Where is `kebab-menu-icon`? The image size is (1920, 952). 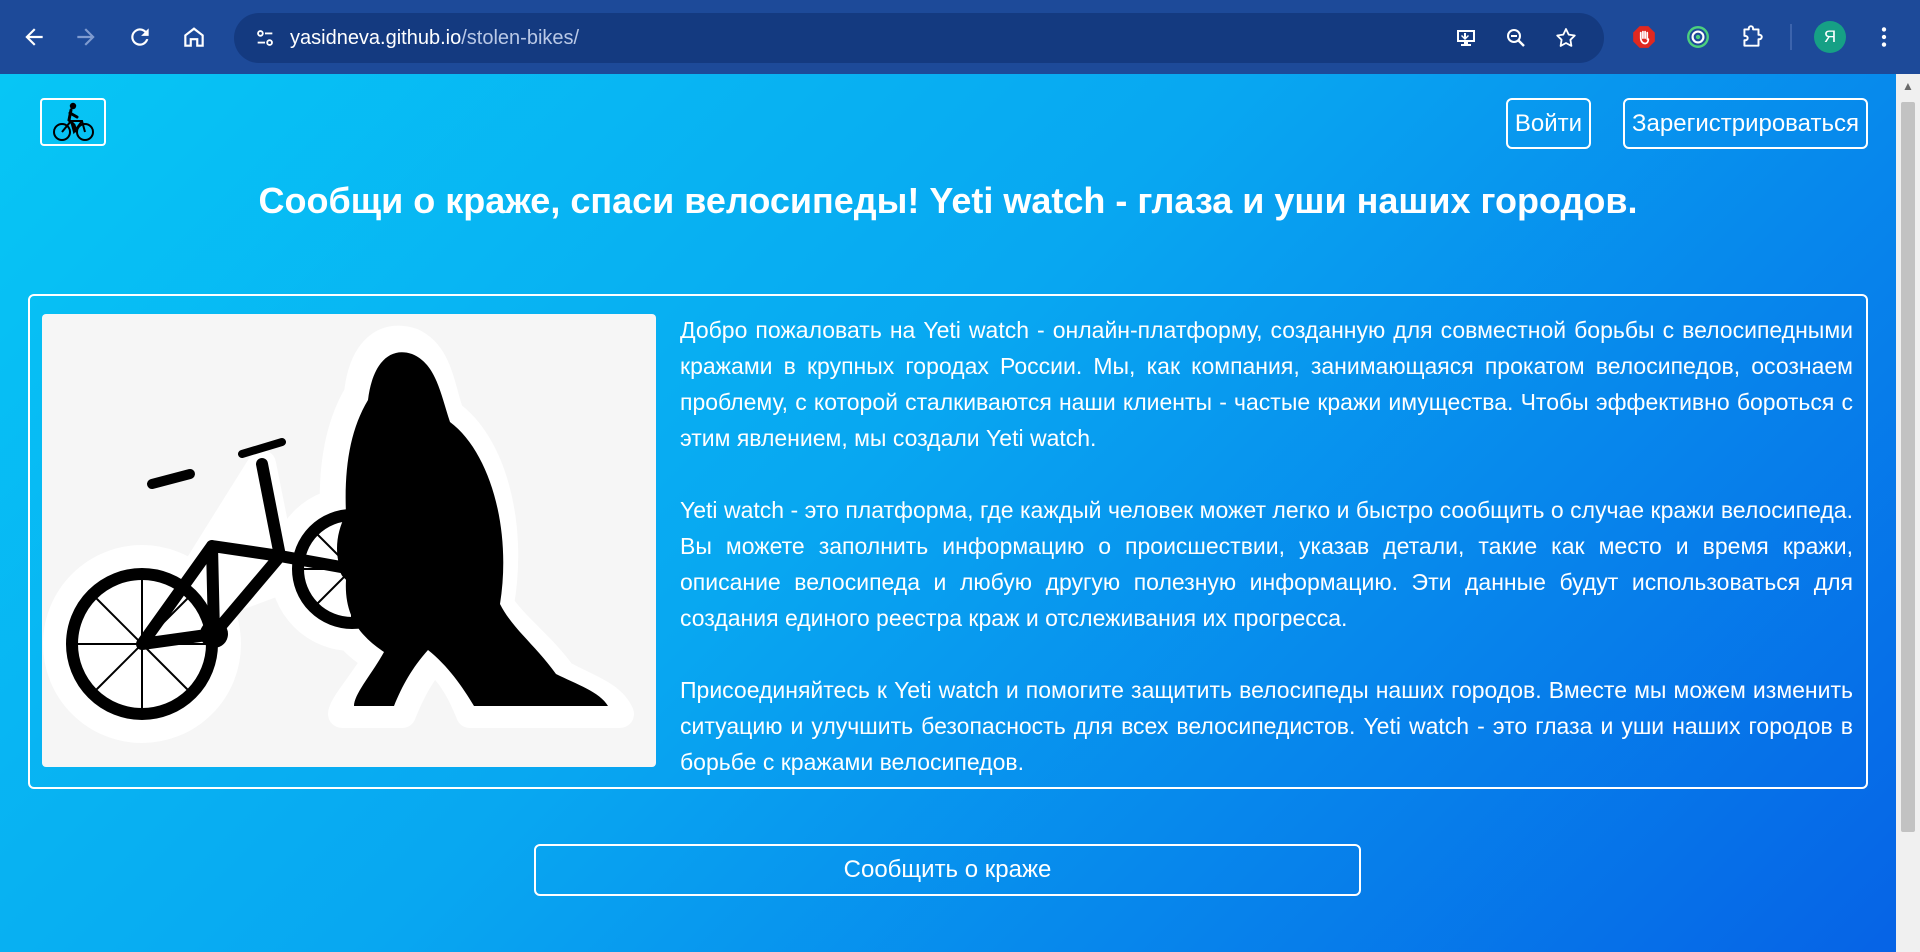 kebab-menu-icon is located at coordinates (1884, 37).